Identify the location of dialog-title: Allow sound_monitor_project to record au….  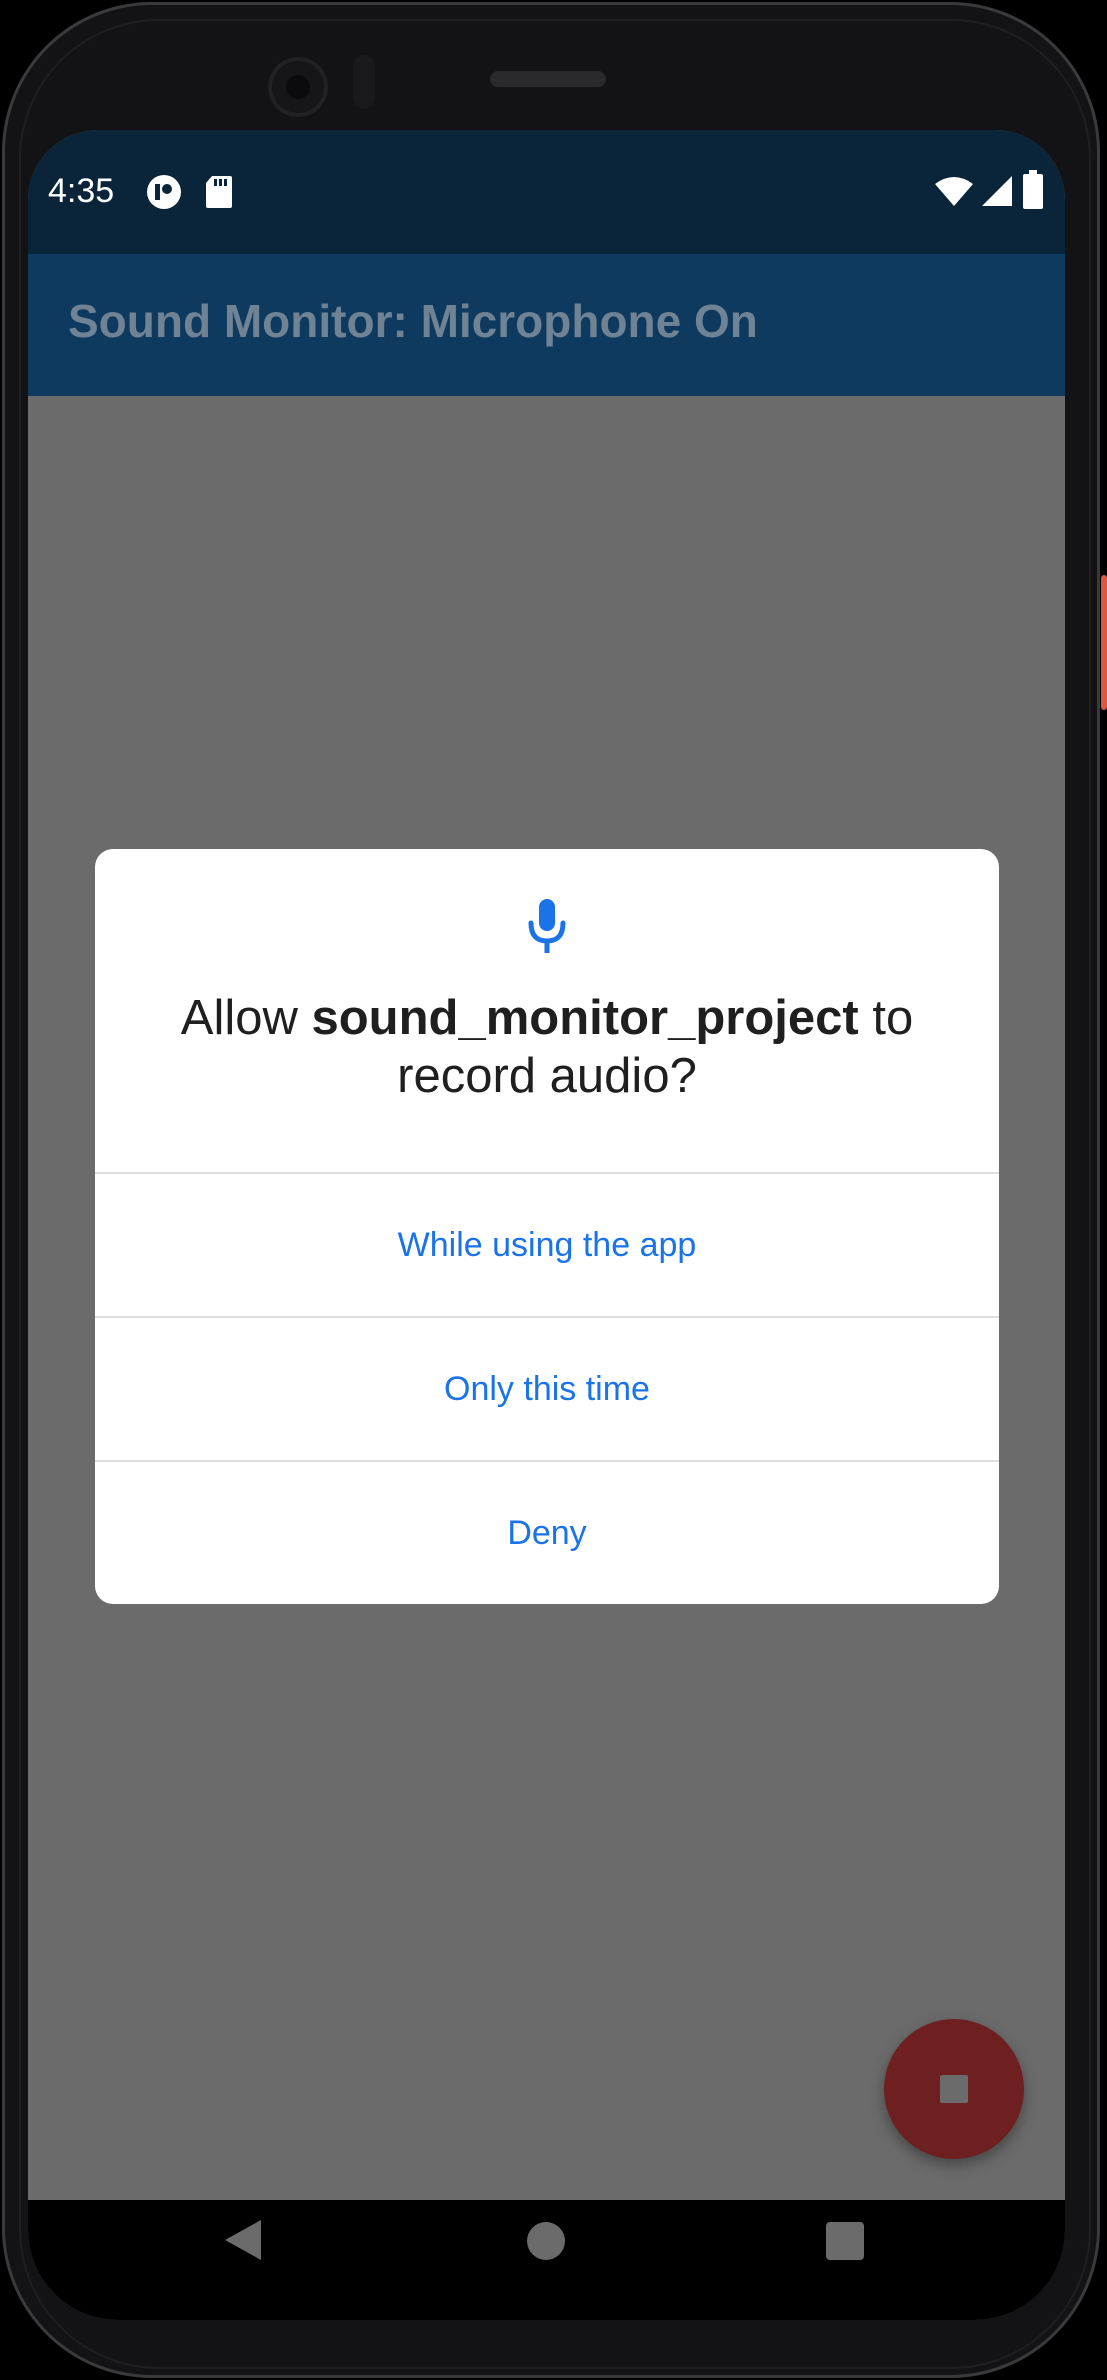
(547, 1047).